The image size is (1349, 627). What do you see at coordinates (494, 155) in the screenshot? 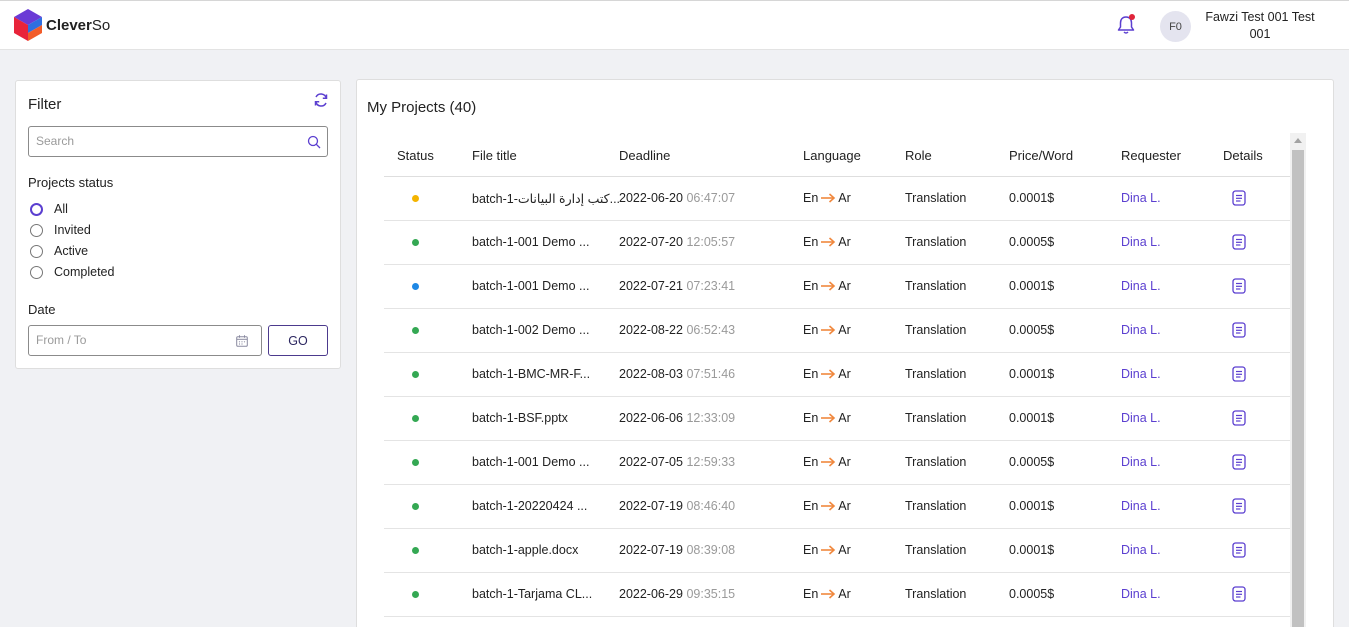
I see `column-header-file-title: File title` at bounding box center [494, 155].